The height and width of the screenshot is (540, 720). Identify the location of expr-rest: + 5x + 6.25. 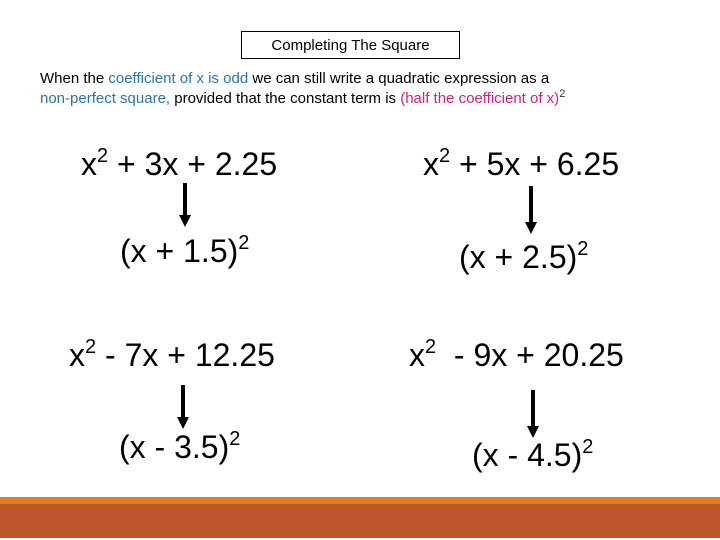
(535, 164).